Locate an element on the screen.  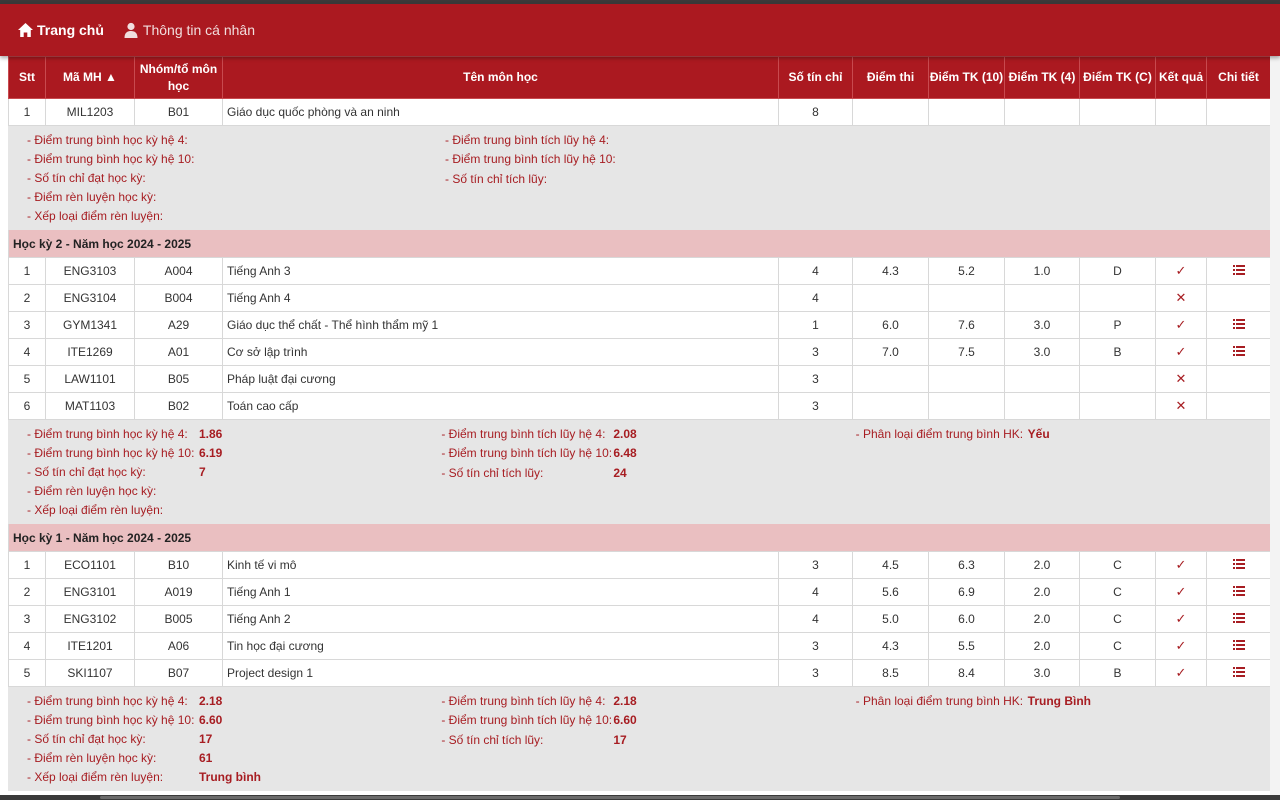
cell-course-code: ENG3101 is located at coordinates (90, 592).